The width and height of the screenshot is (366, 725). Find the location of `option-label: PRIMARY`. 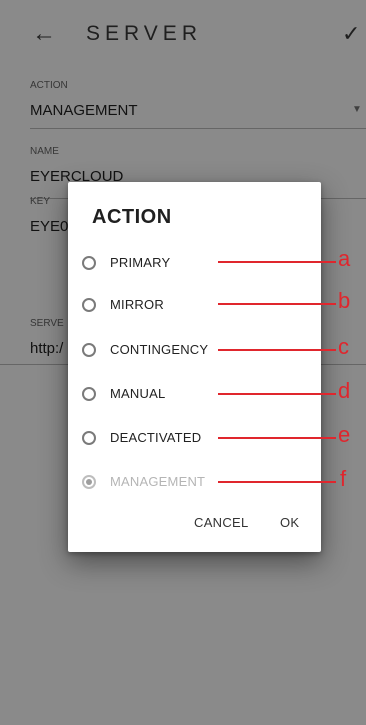

option-label: PRIMARY is located at coordinates (140, 262).